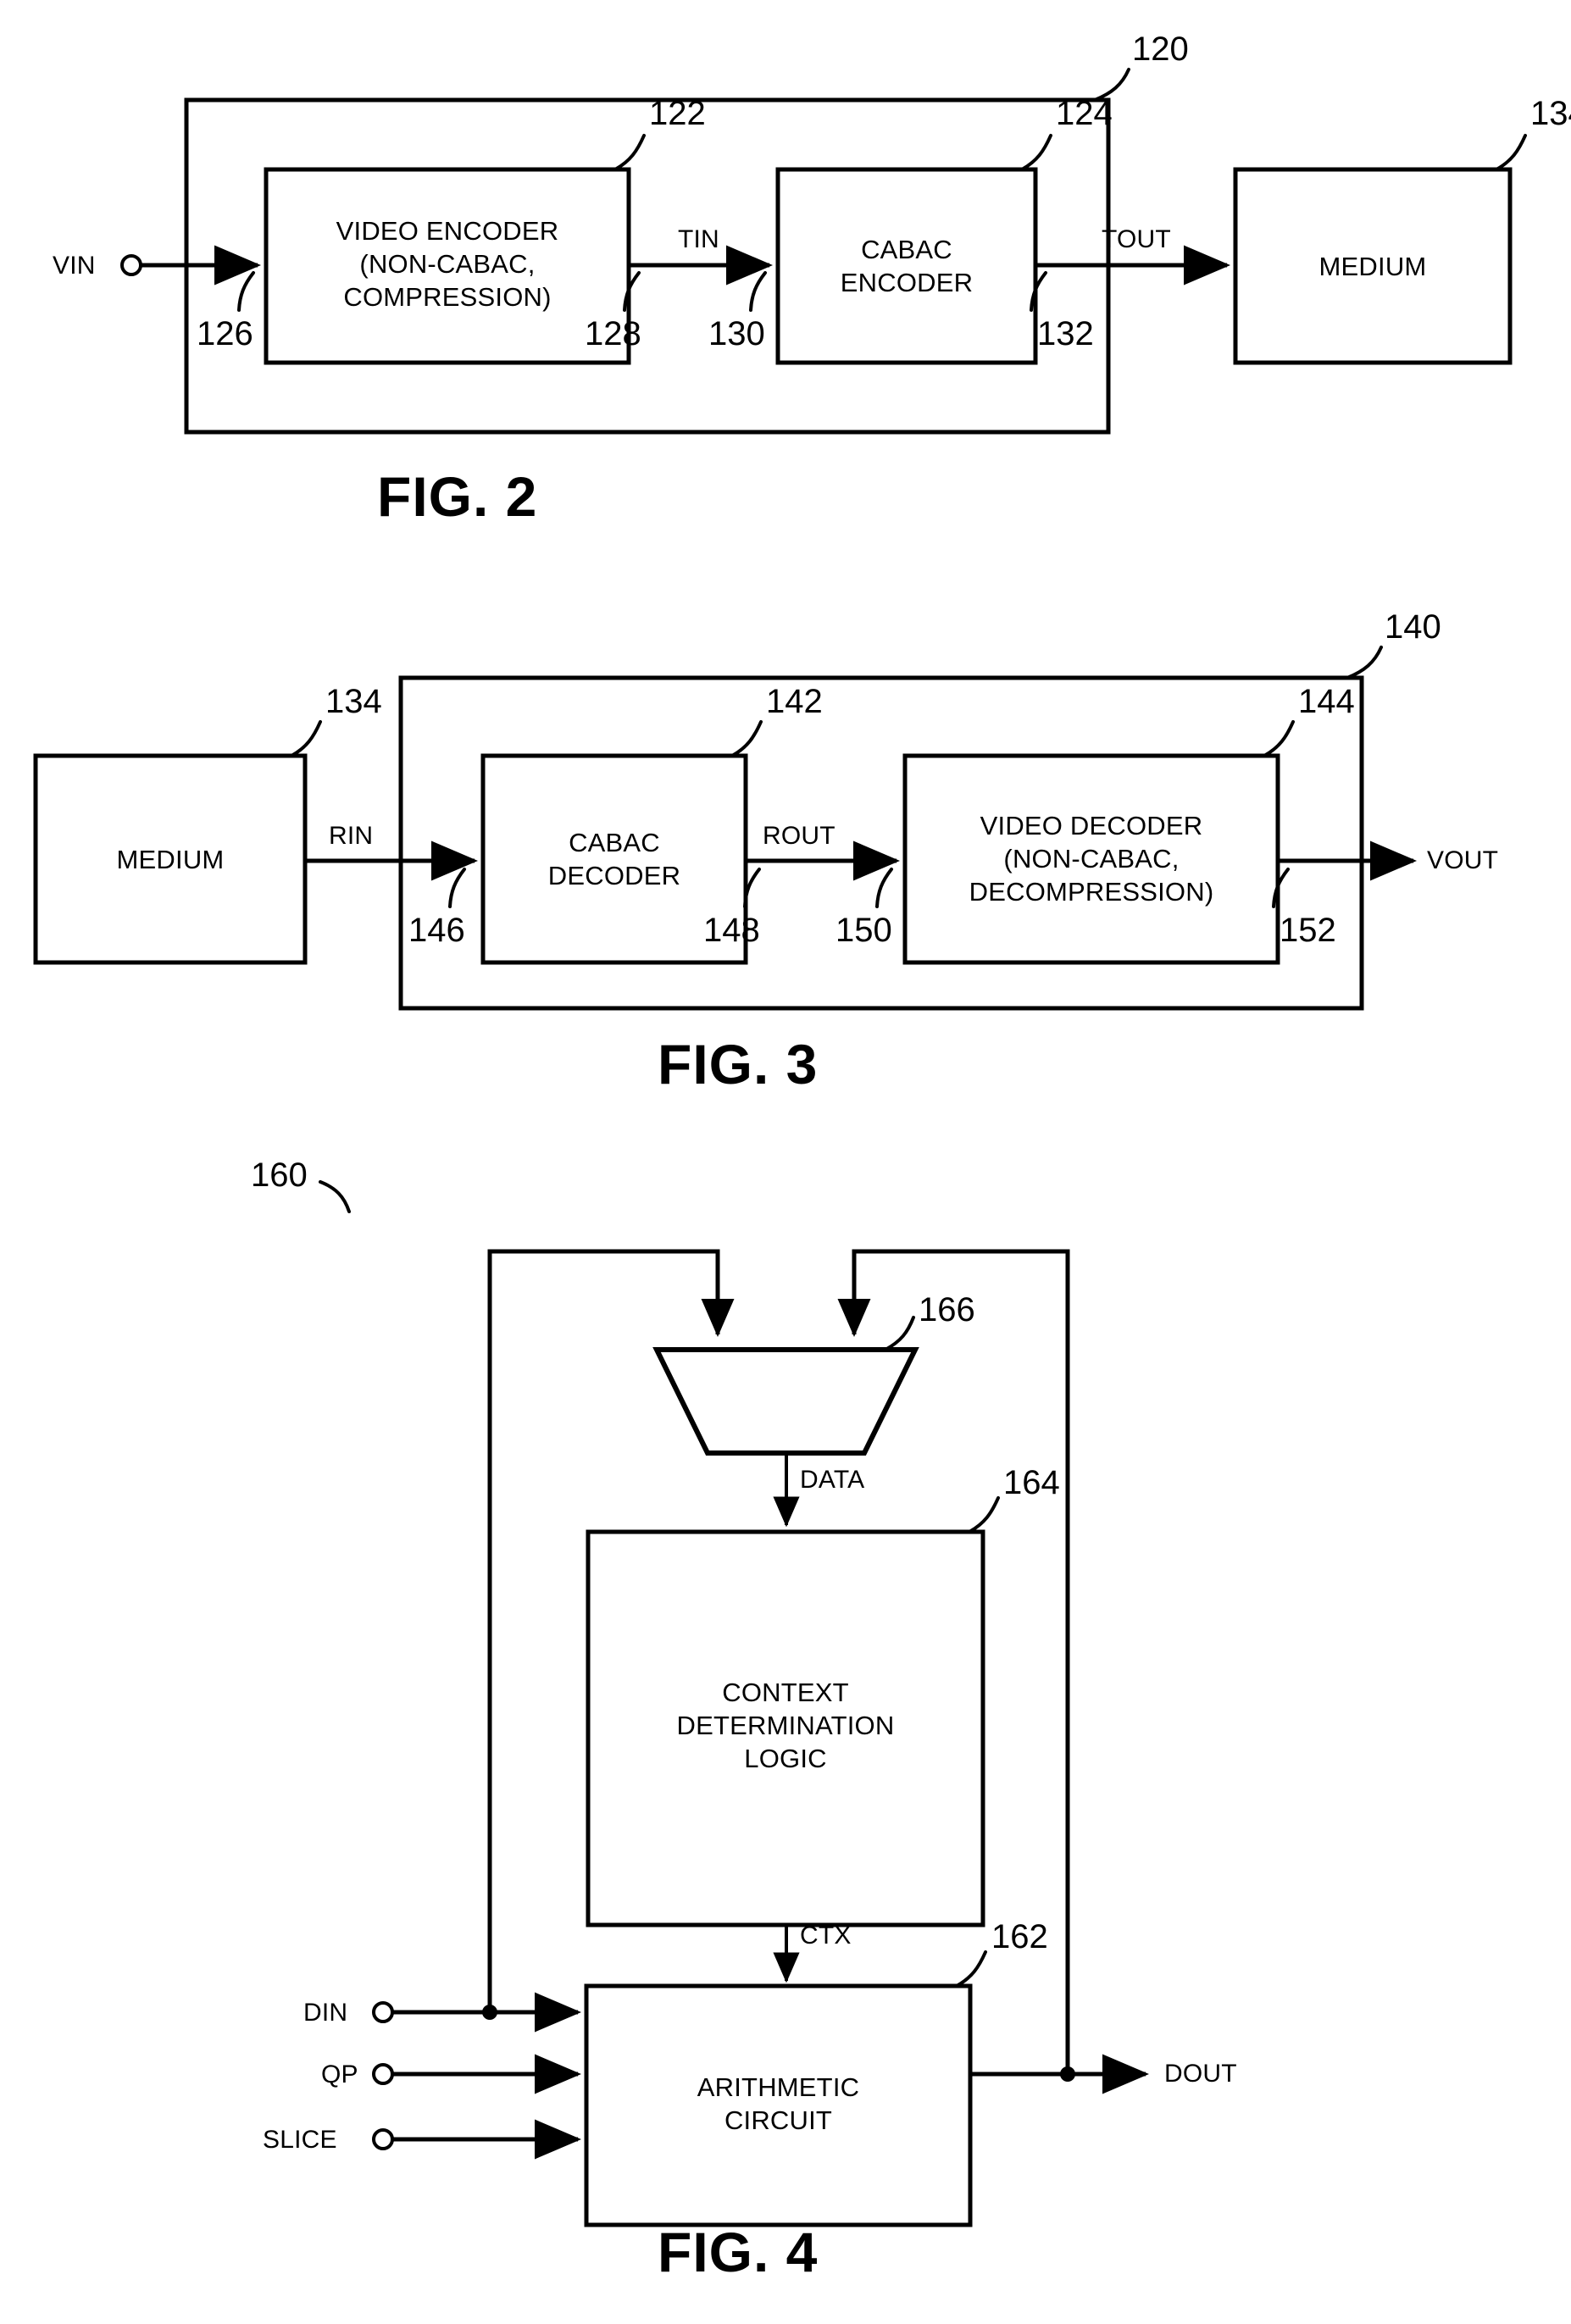 The height and width of the screenshot is (2324, 1571). I want to click on fig3-ref-134: 134, so click(353, 701).